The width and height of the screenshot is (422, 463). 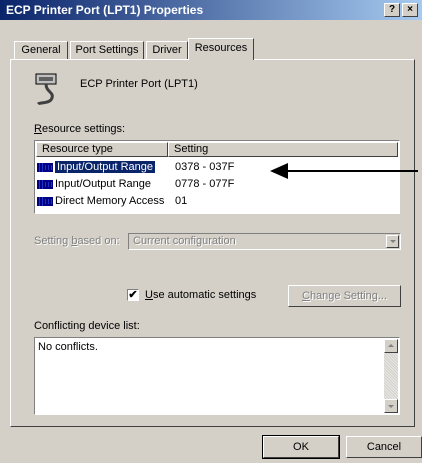 I want to click on scroll-up-icon, so click(x=391, y=346).